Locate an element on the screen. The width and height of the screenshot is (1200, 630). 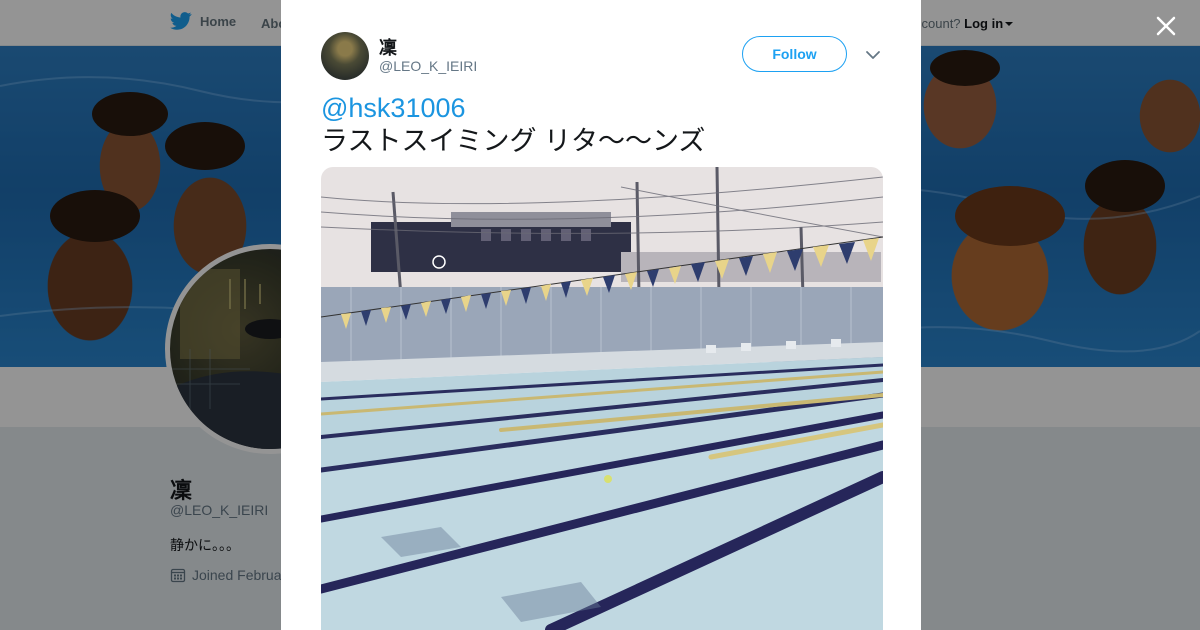
tweet-body: ラストスイミング リタ〜〜ンズ is located at coordinates (513, 141).